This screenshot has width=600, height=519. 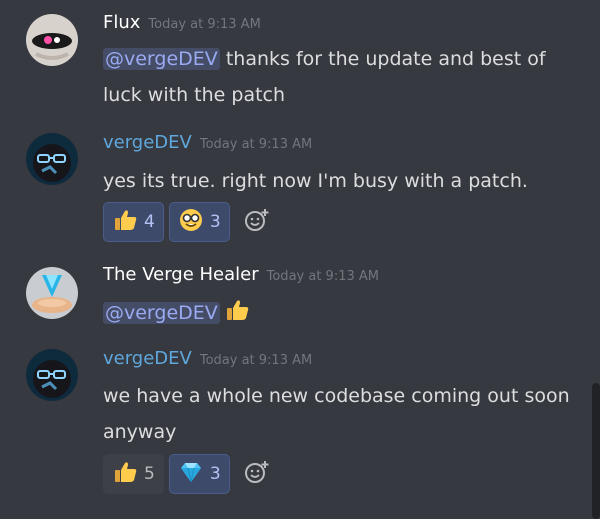 I want to click on author-name: Flux, so click(x=121, y=22).